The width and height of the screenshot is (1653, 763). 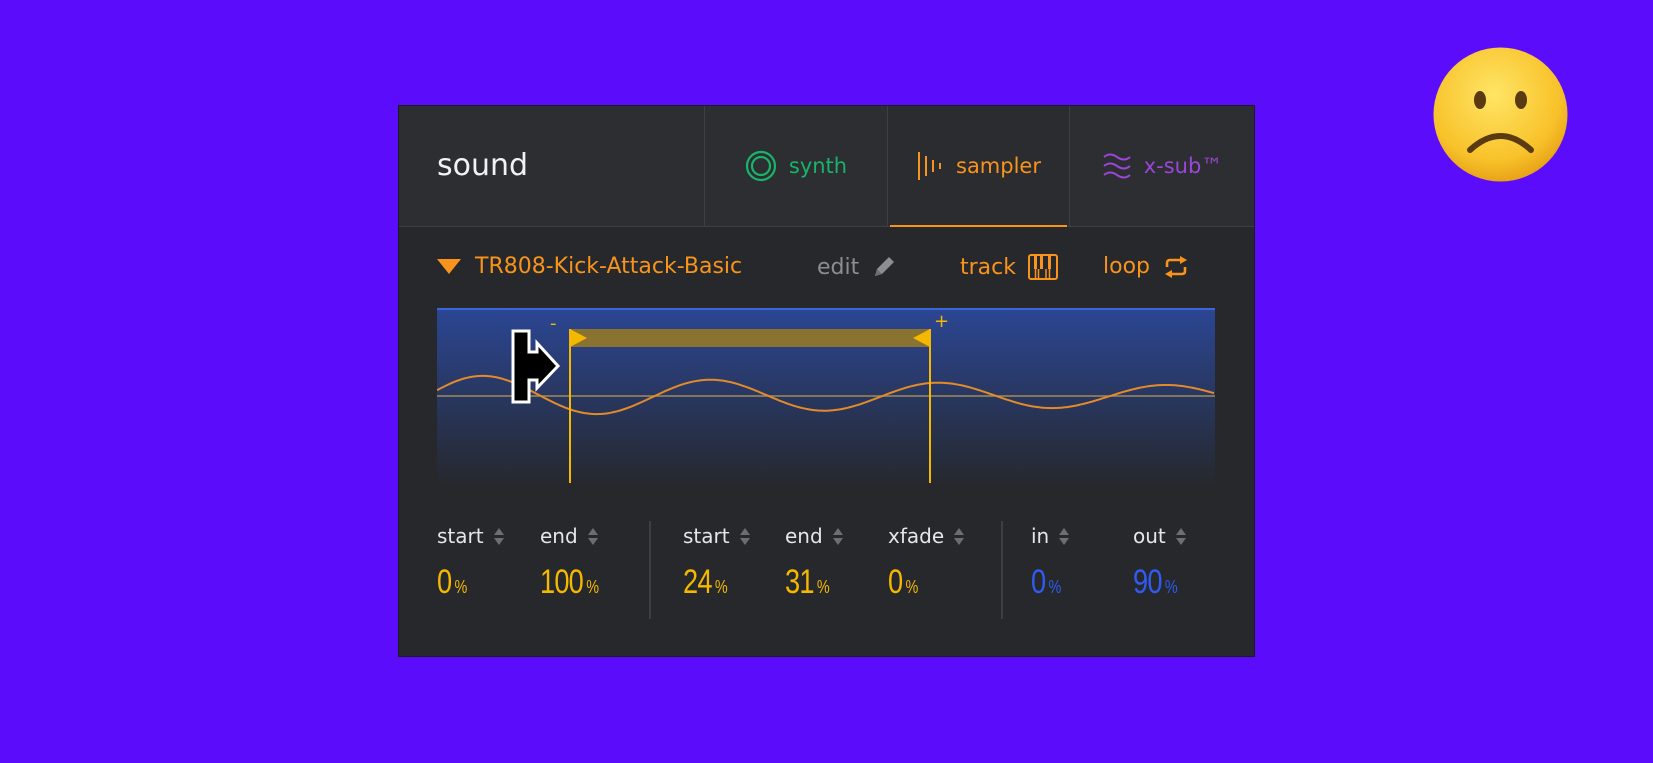 I want to click on track-label: track, so click(x=988, y=267).